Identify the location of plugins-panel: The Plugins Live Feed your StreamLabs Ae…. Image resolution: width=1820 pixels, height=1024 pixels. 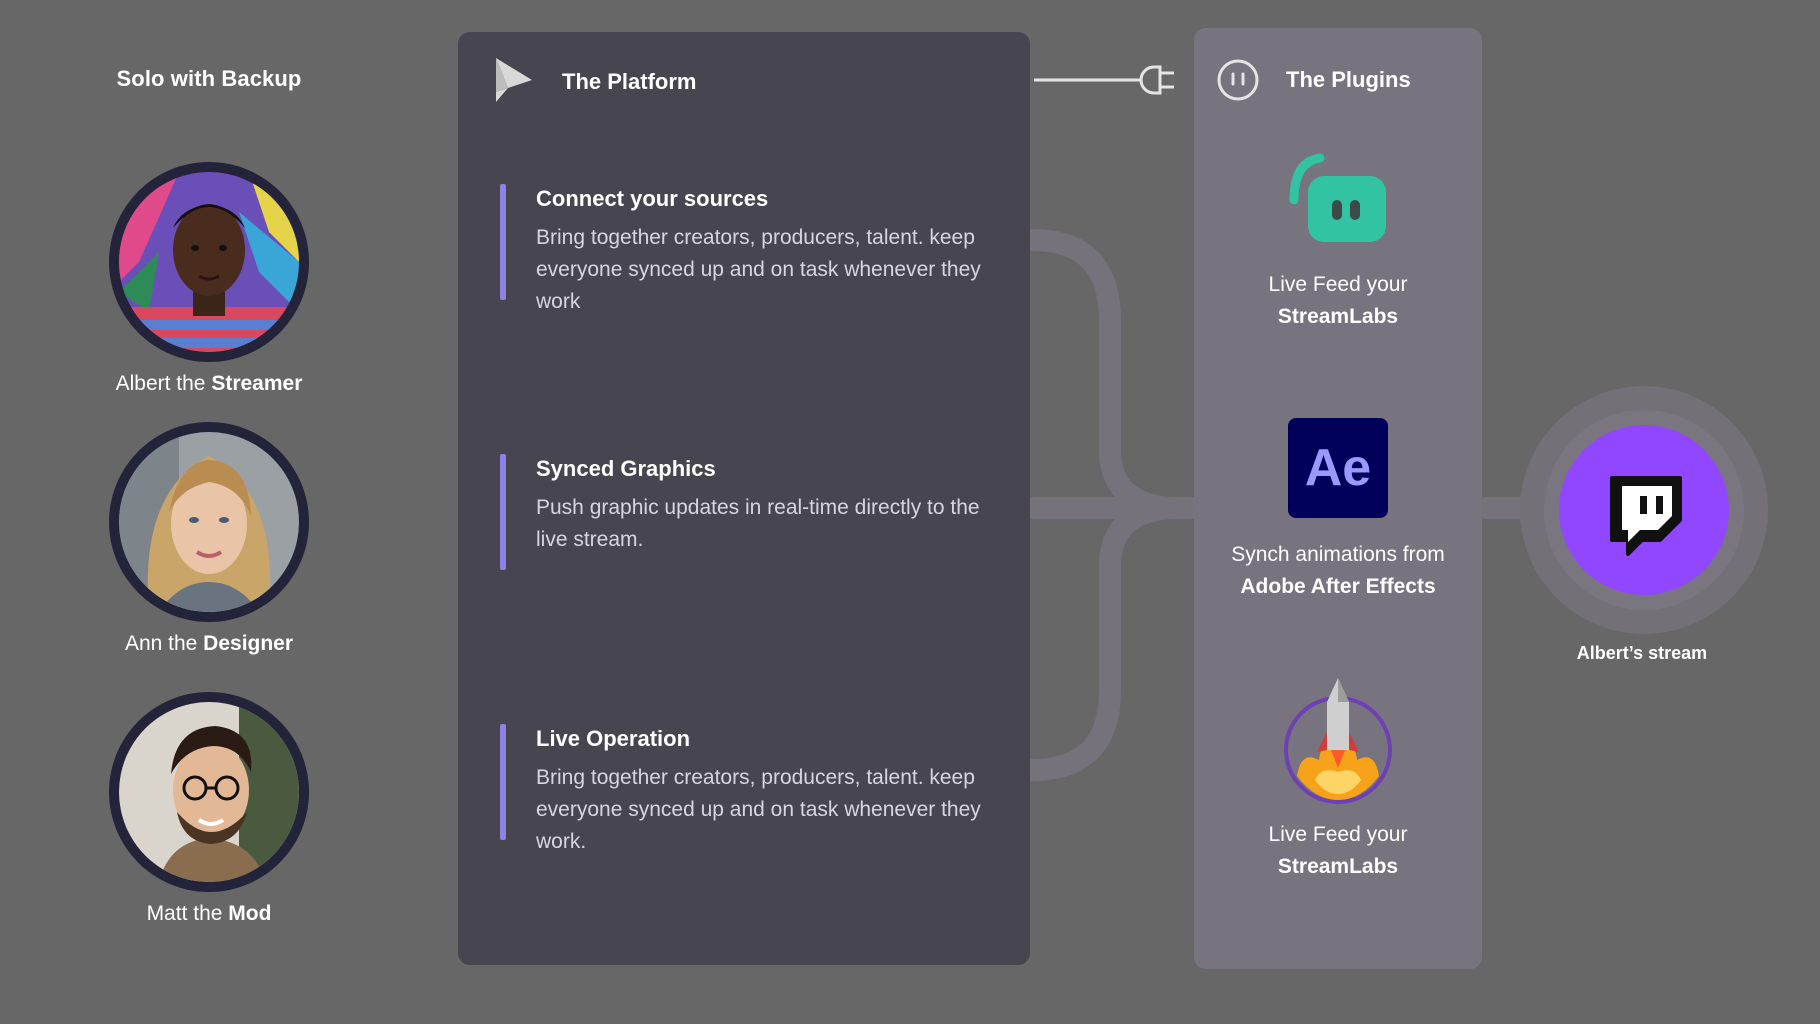
(1338, 498).